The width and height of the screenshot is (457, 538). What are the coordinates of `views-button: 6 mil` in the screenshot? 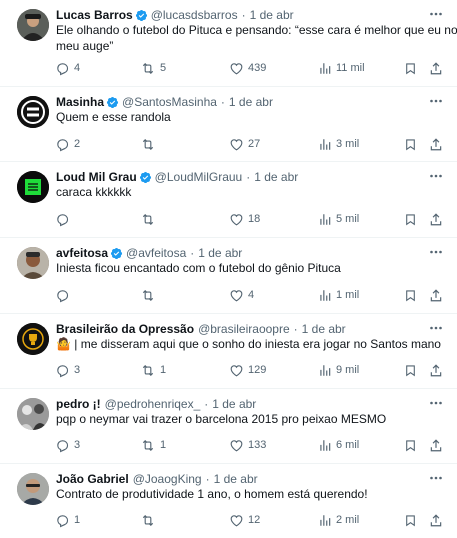 It's located at (338, 445).